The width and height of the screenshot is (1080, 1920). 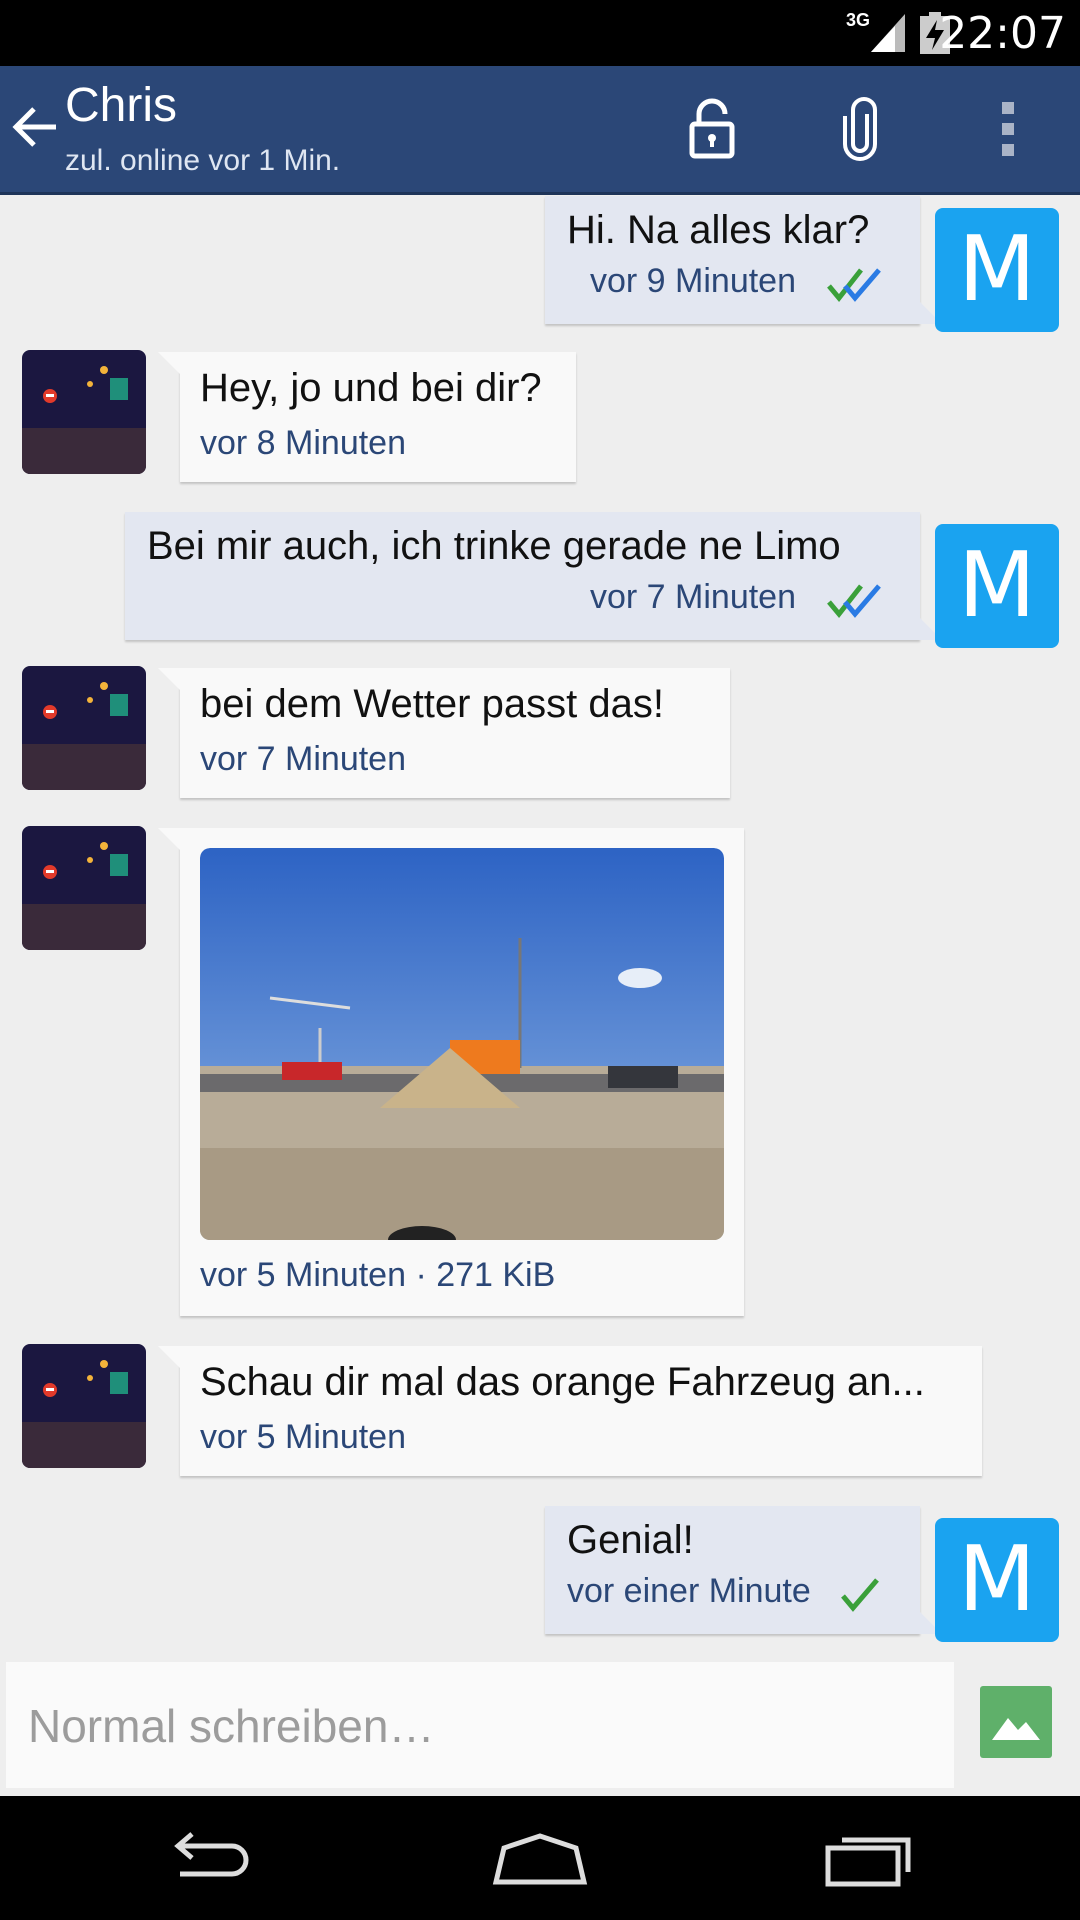 What do you see at coordinates (121, 105) in the screenshot?
I see `contact-name: Chris` at bounding box center [121, 105].